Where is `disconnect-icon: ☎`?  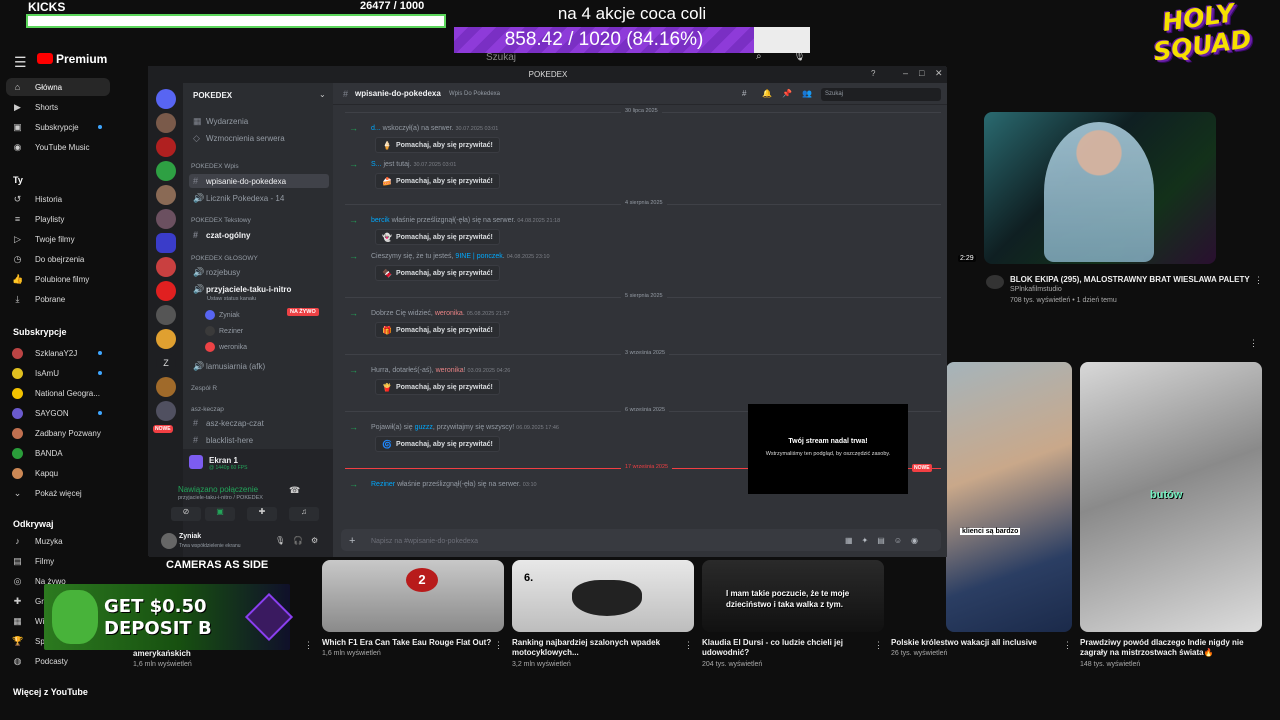 disconnect-icon: ☎ is located at coordinates (294, 490).